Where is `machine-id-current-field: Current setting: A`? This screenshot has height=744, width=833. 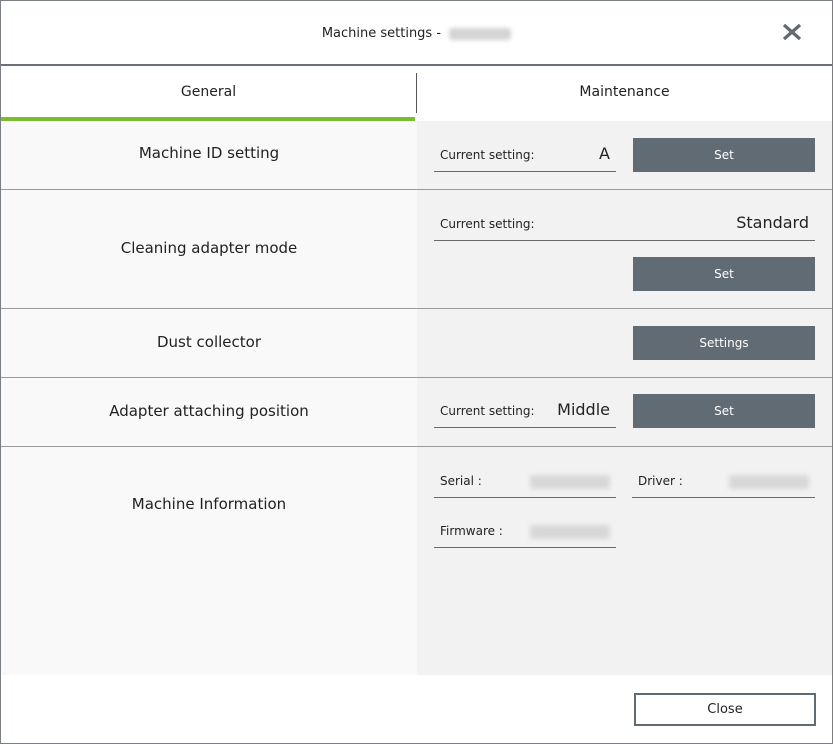
machine-id-current-field: Current setting: A is located at coordinates (525, 155).